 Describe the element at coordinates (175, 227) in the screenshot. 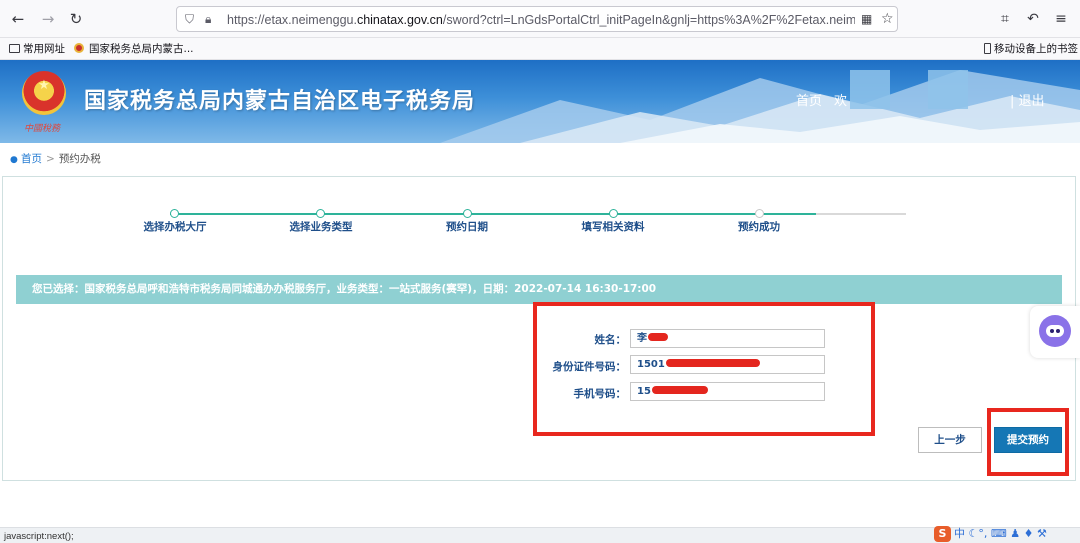

I see `step-label-hall: 选择办税大厅` at that location.